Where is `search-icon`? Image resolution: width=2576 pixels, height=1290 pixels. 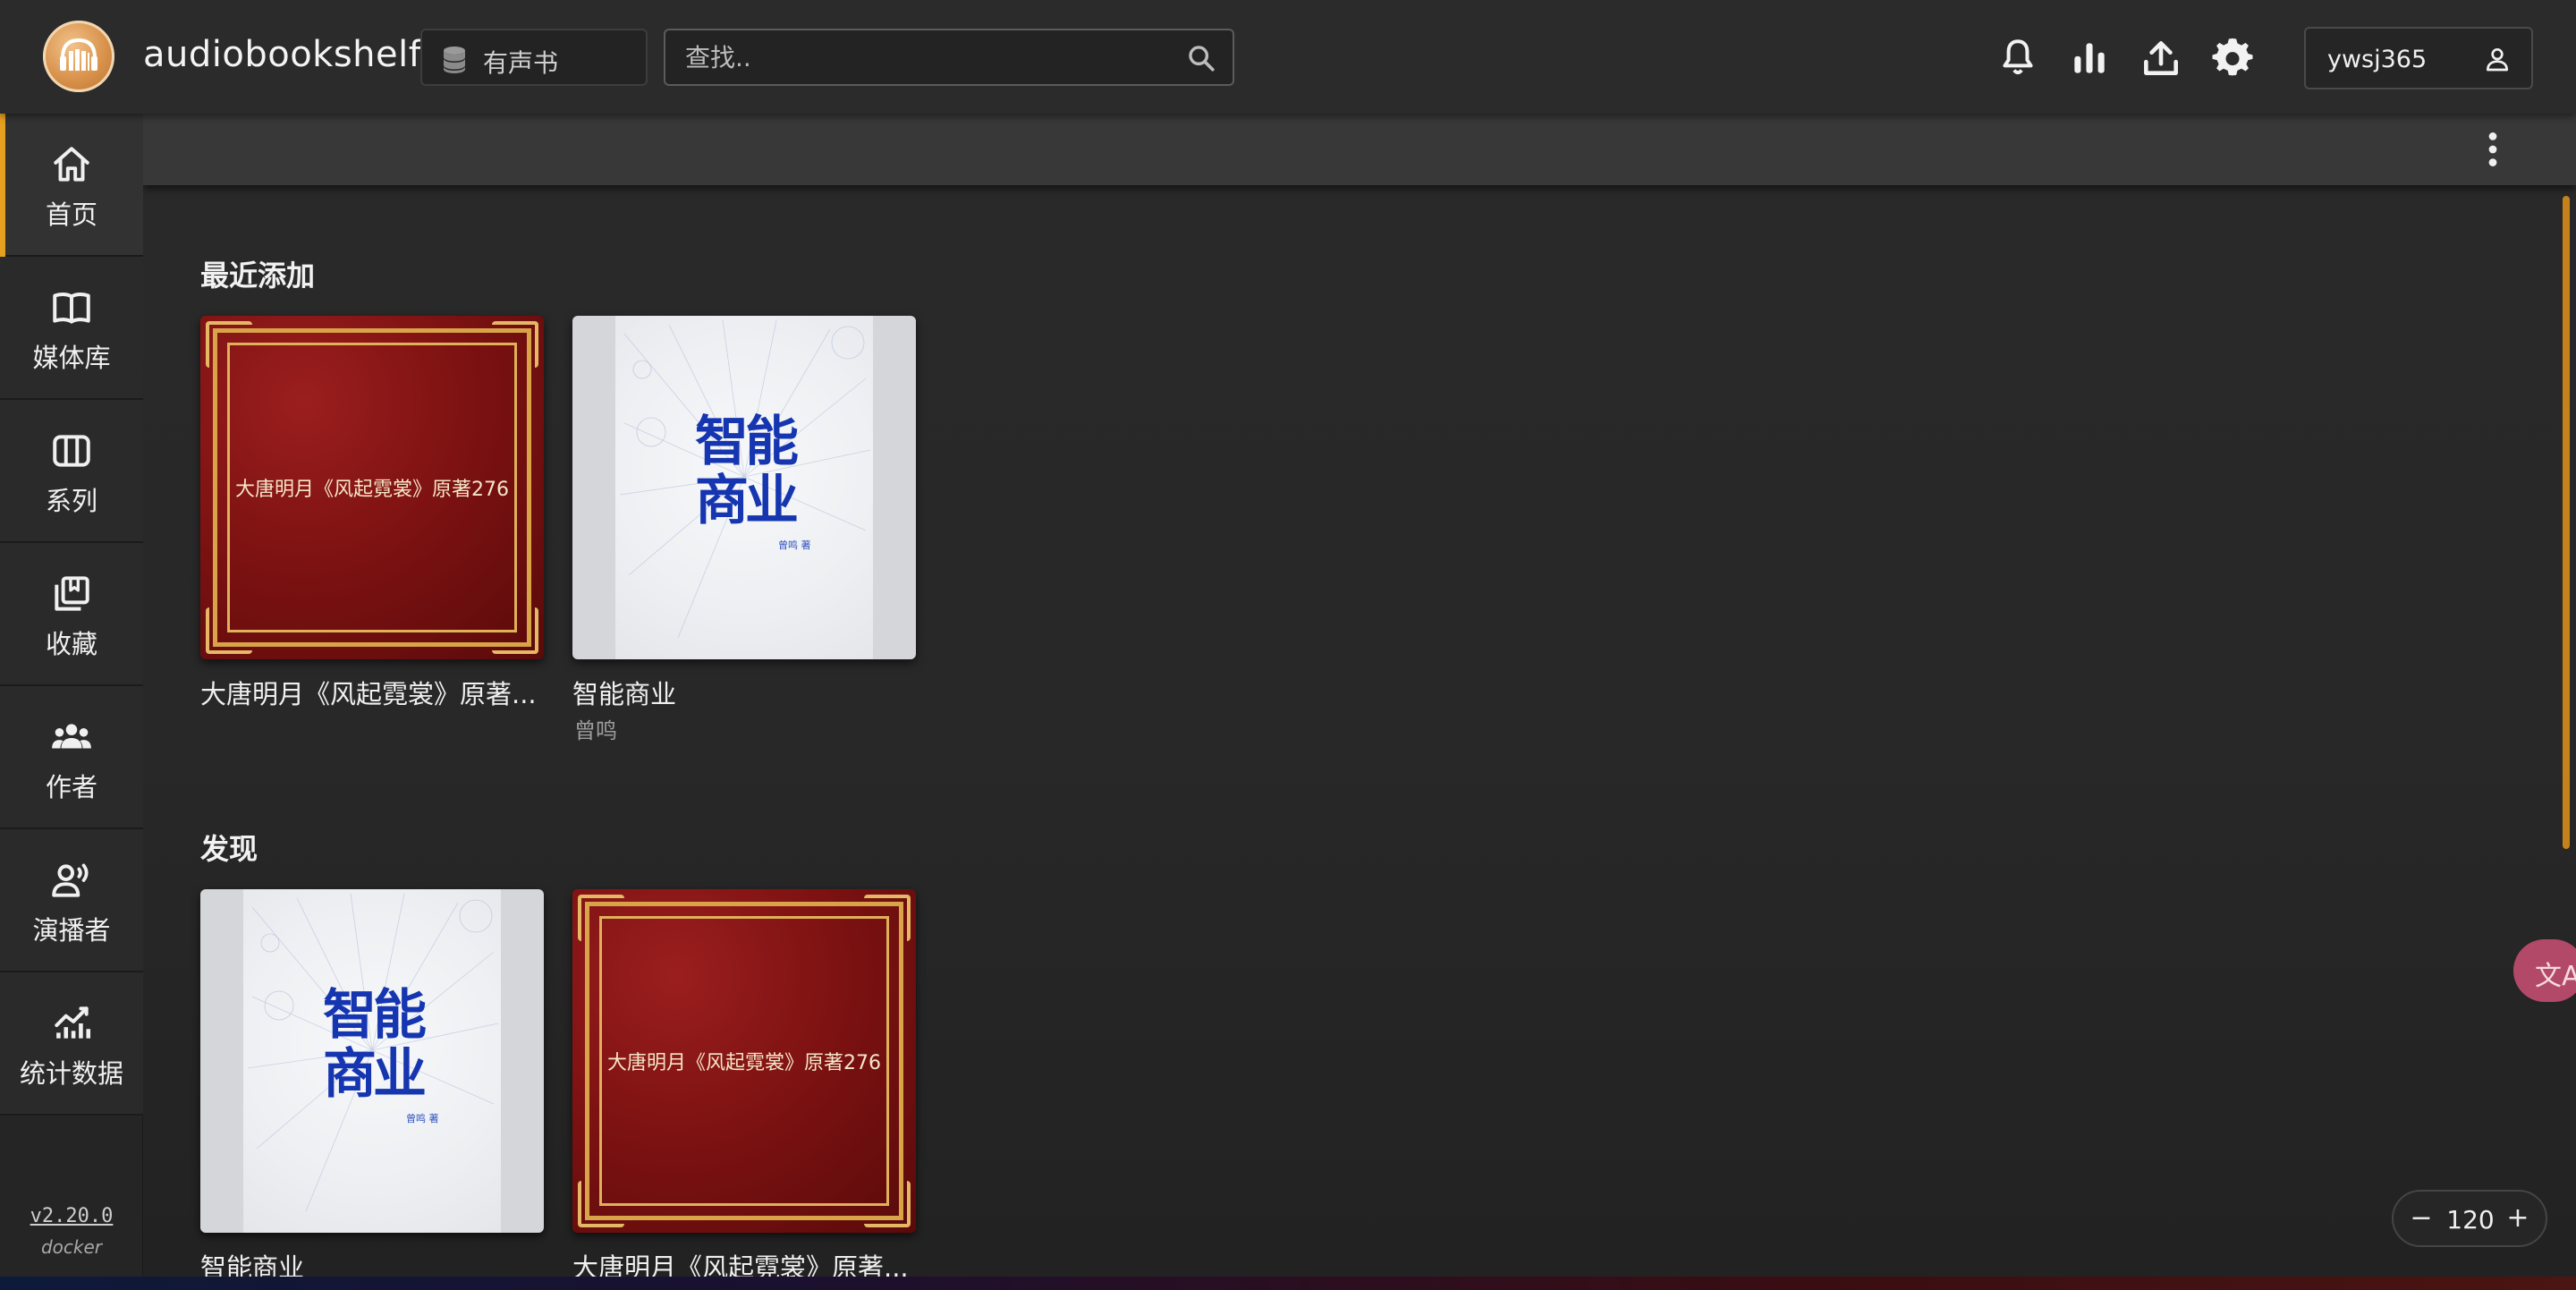 search-icon is located at coordinates (1201, 58).